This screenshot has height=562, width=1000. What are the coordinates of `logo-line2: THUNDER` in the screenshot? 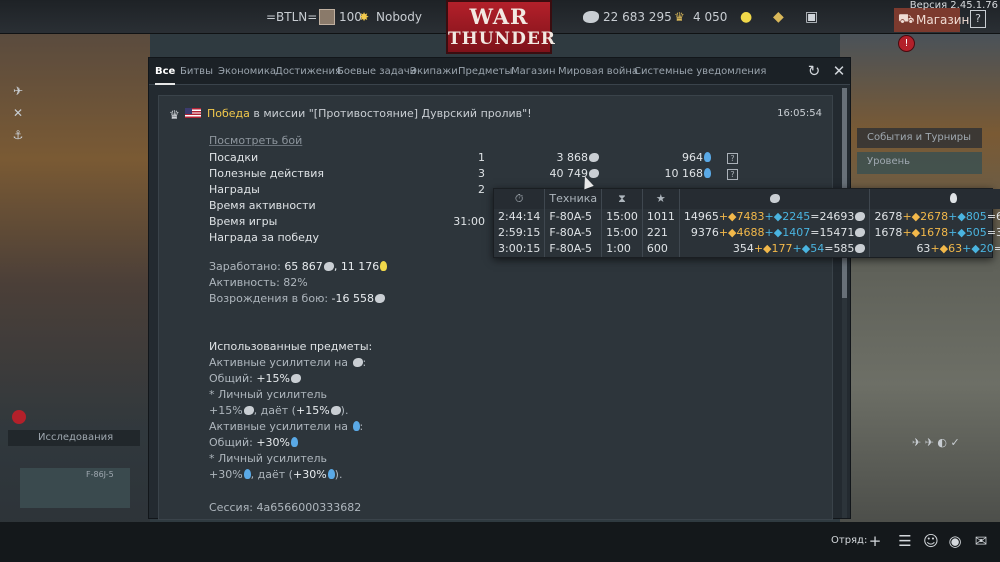 It's located at (502, 39).